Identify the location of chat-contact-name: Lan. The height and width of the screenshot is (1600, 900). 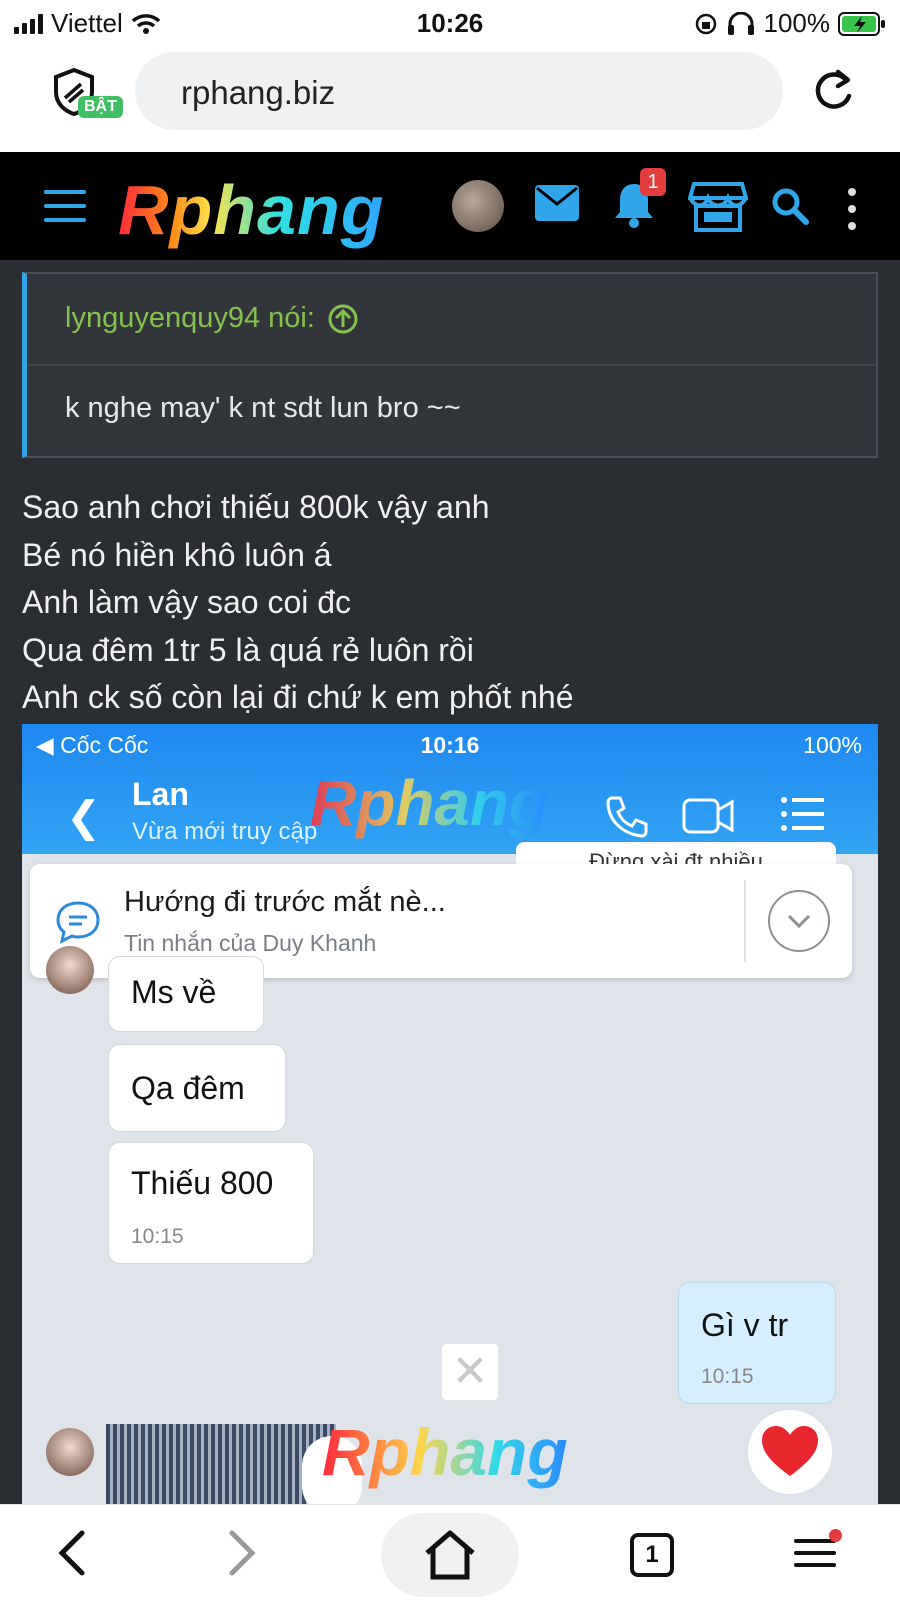
(160, 794).